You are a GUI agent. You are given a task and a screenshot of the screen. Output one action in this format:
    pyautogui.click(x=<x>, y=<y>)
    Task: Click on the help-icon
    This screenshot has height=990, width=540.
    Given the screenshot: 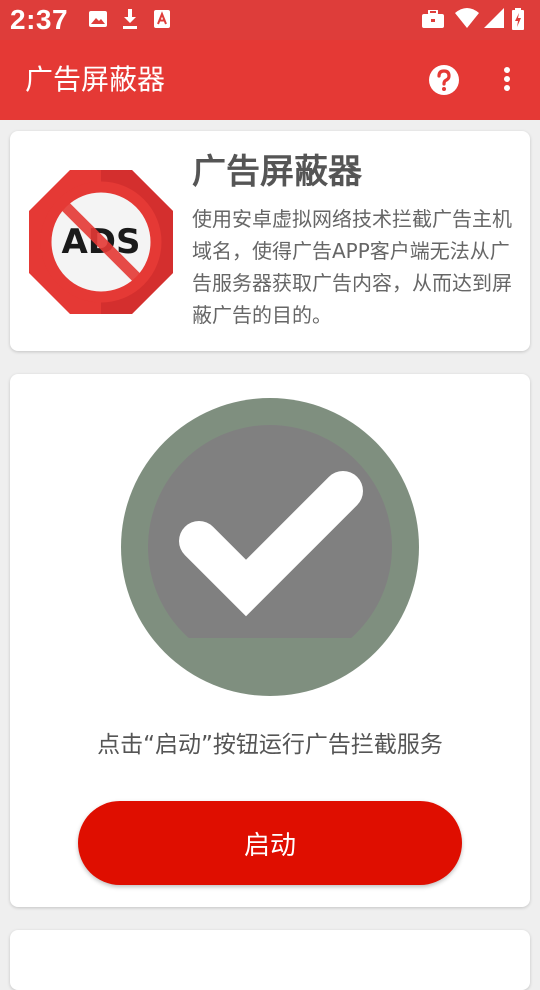 What is the action you would take?
    pyautogui.click(x=444, y=80)
    